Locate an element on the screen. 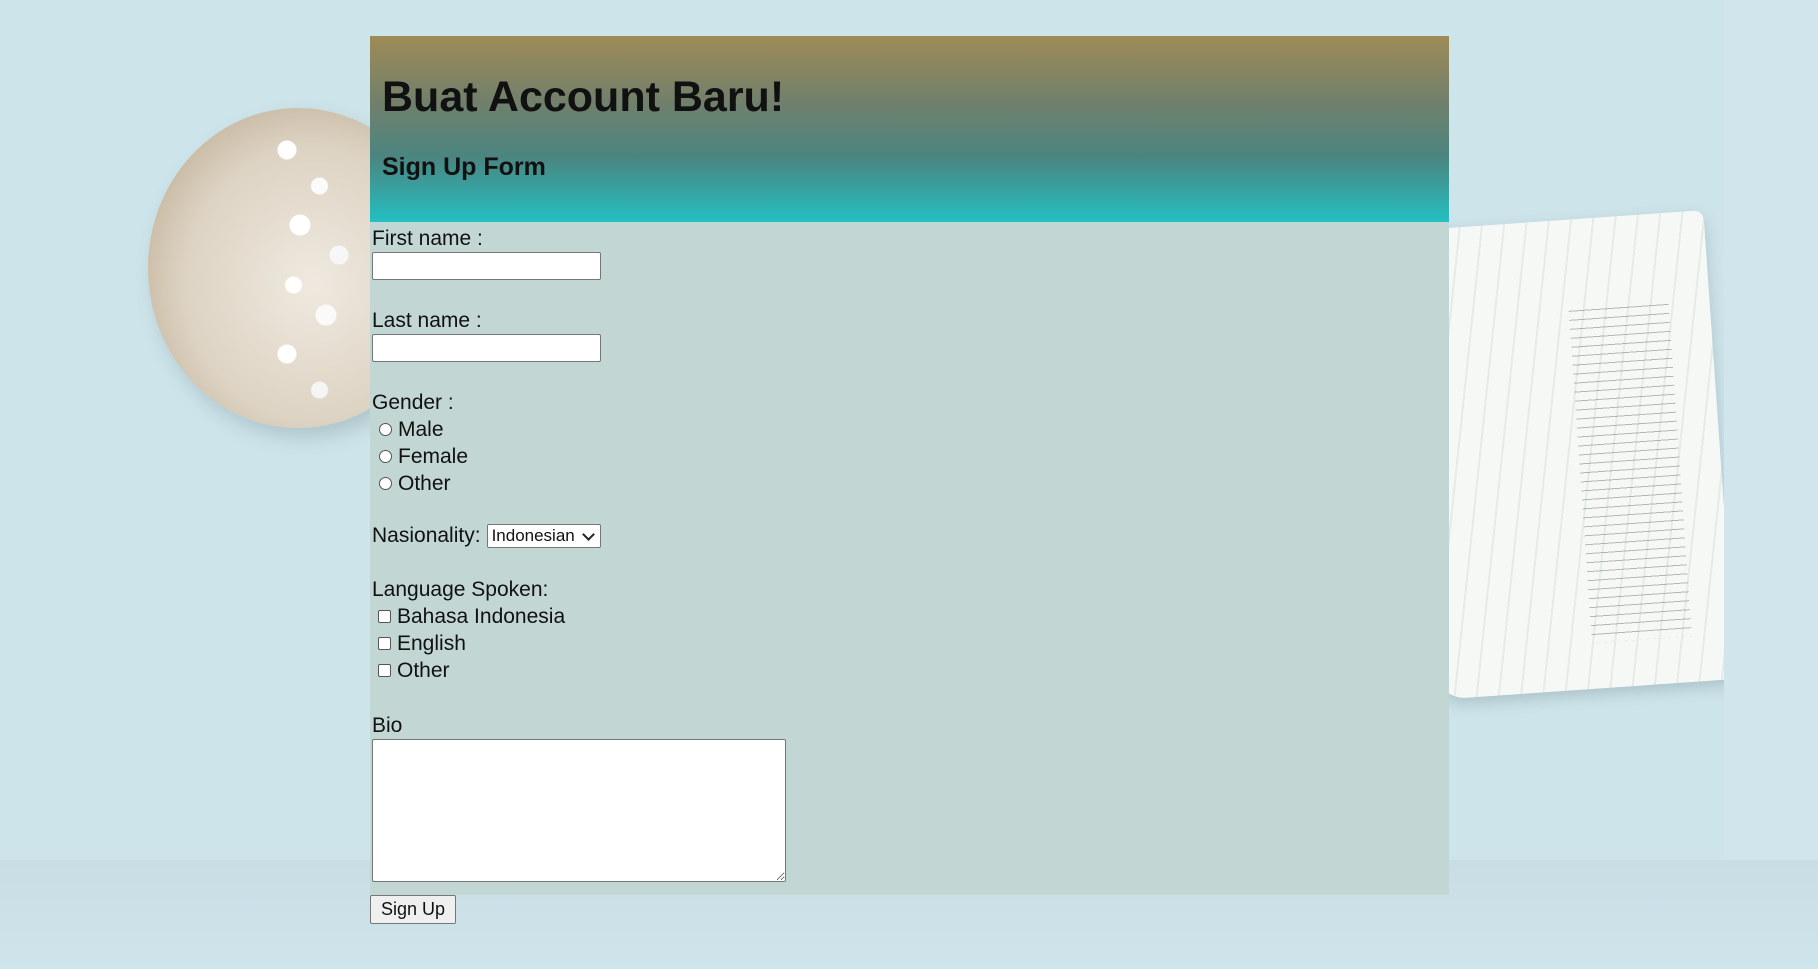  flowers-decoration is located at coordinates (313, 270).